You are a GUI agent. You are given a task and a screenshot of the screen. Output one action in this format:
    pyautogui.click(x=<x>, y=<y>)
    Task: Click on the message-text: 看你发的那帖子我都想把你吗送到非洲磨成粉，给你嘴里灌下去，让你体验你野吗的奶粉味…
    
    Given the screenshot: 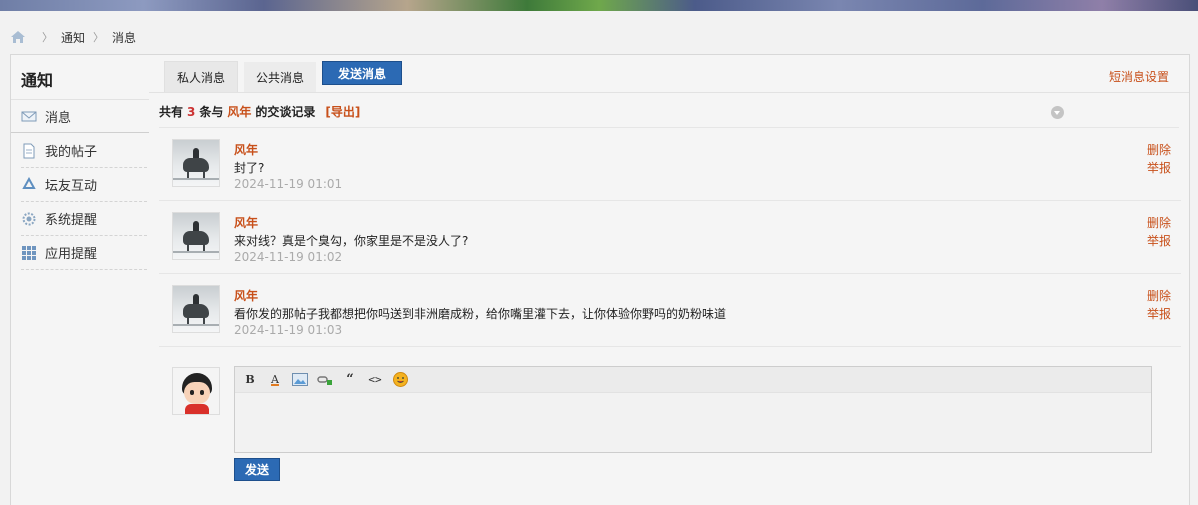 What is the action you would take?
    pyautogui.click(x=480, y=314)
    